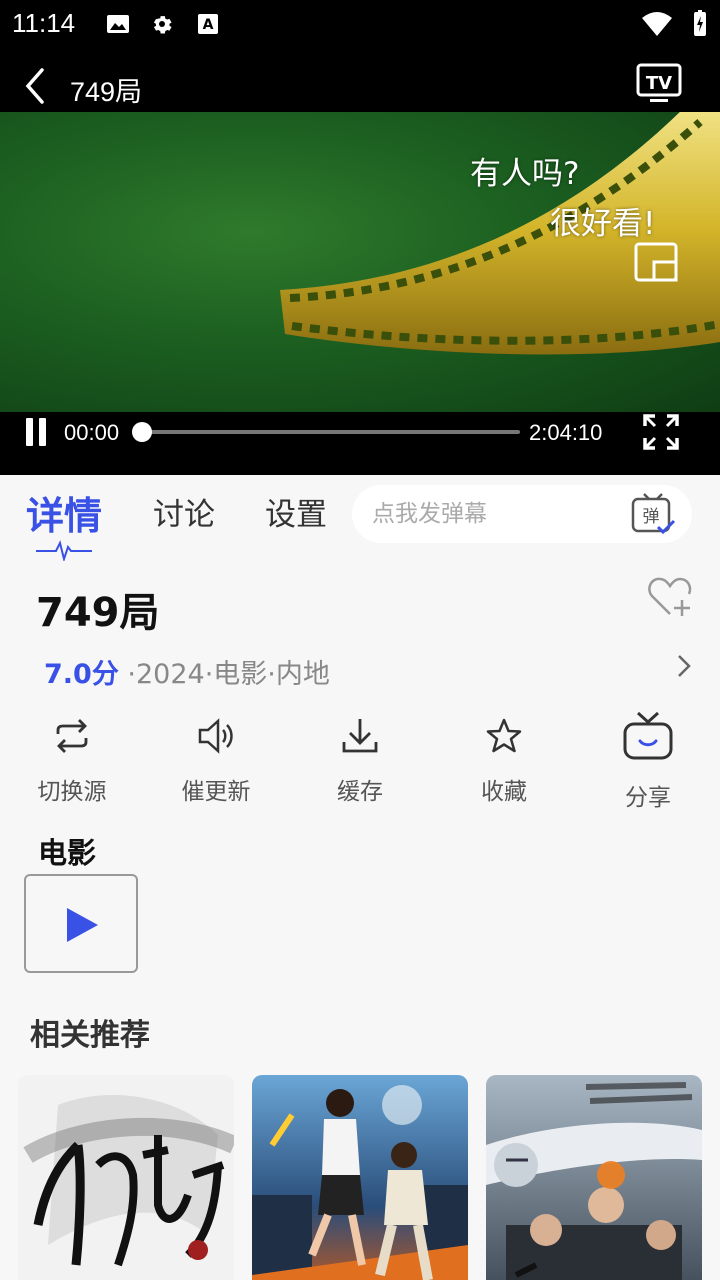  What do you see at coordinates (184, 511) in the screenshot?
I see `tab-discussion: 讨论` at bounding box center [184, 511].